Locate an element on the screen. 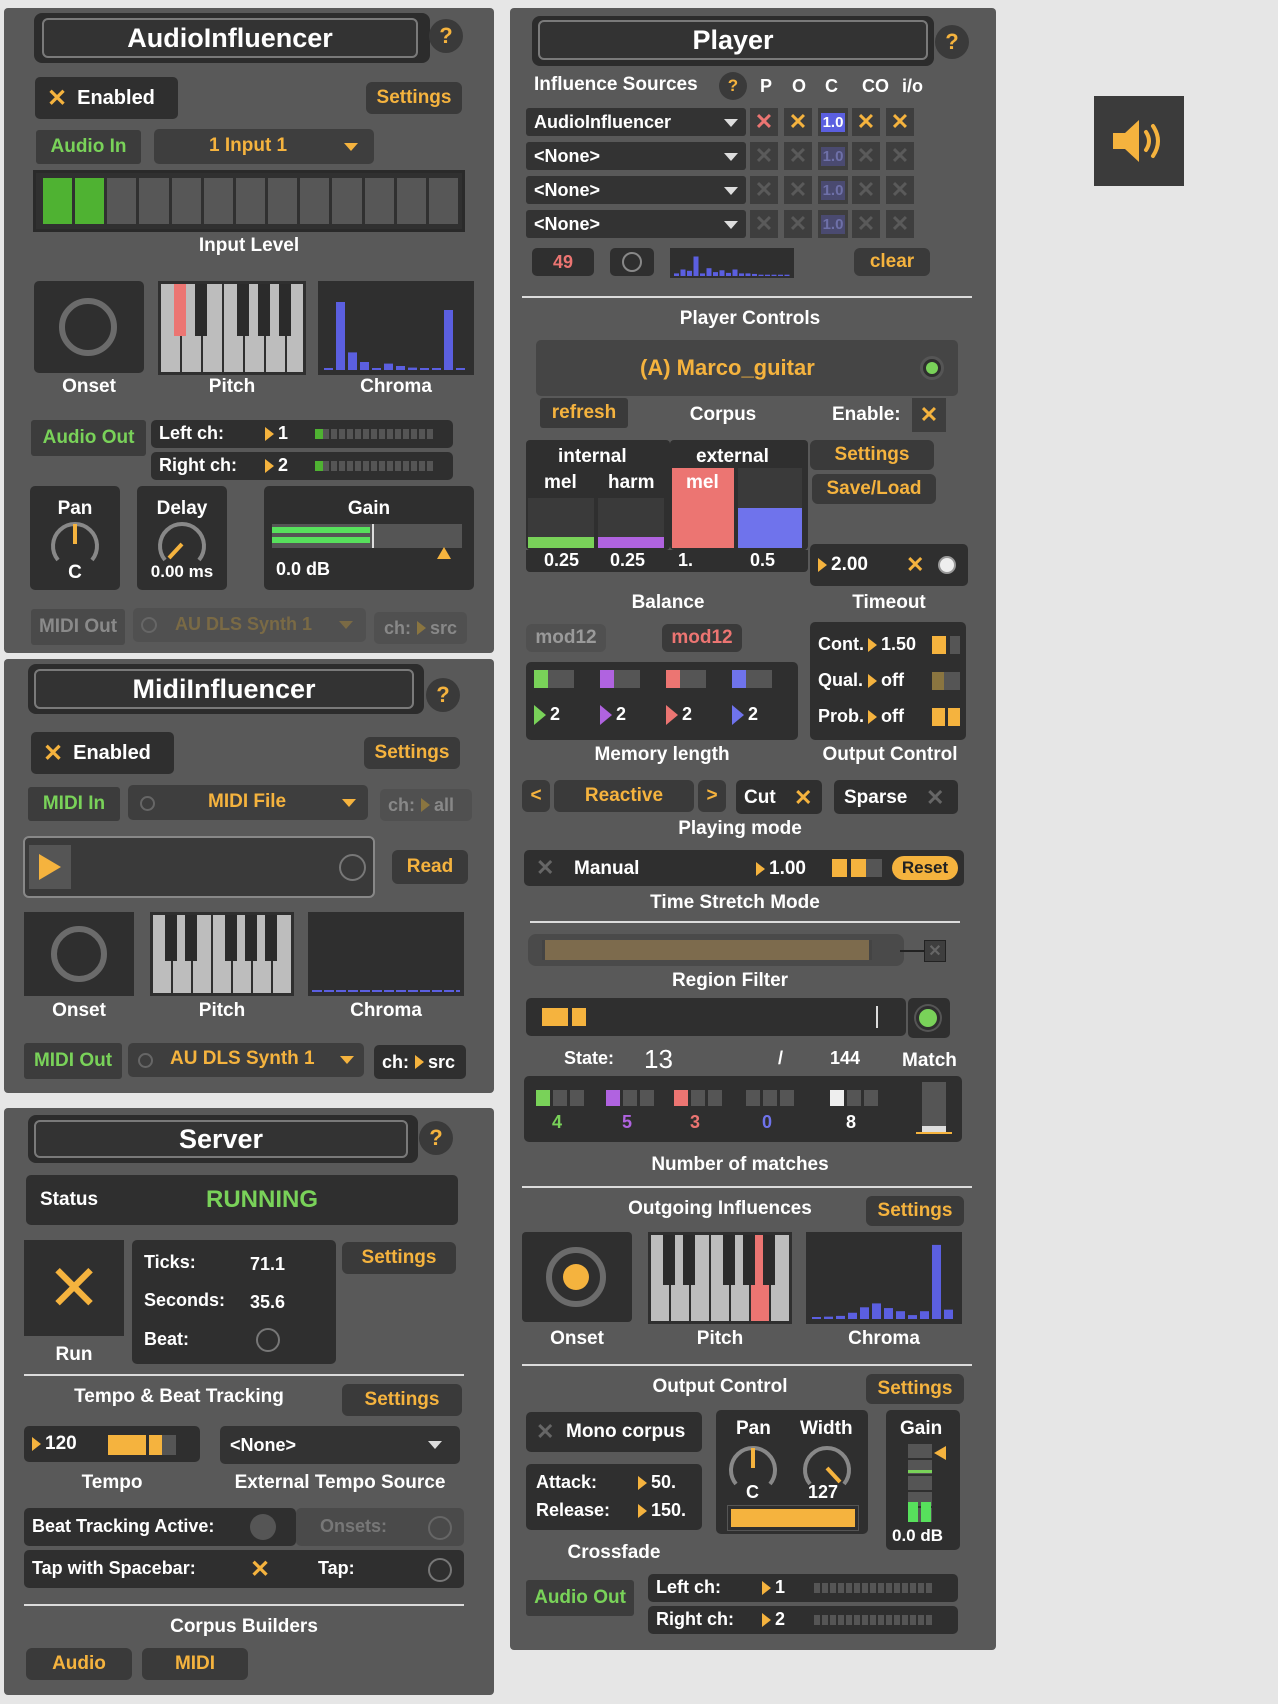 This screenshot has width=1278, height=1704. tempo-number-box: 120 is located at coordinates (112, 1444).